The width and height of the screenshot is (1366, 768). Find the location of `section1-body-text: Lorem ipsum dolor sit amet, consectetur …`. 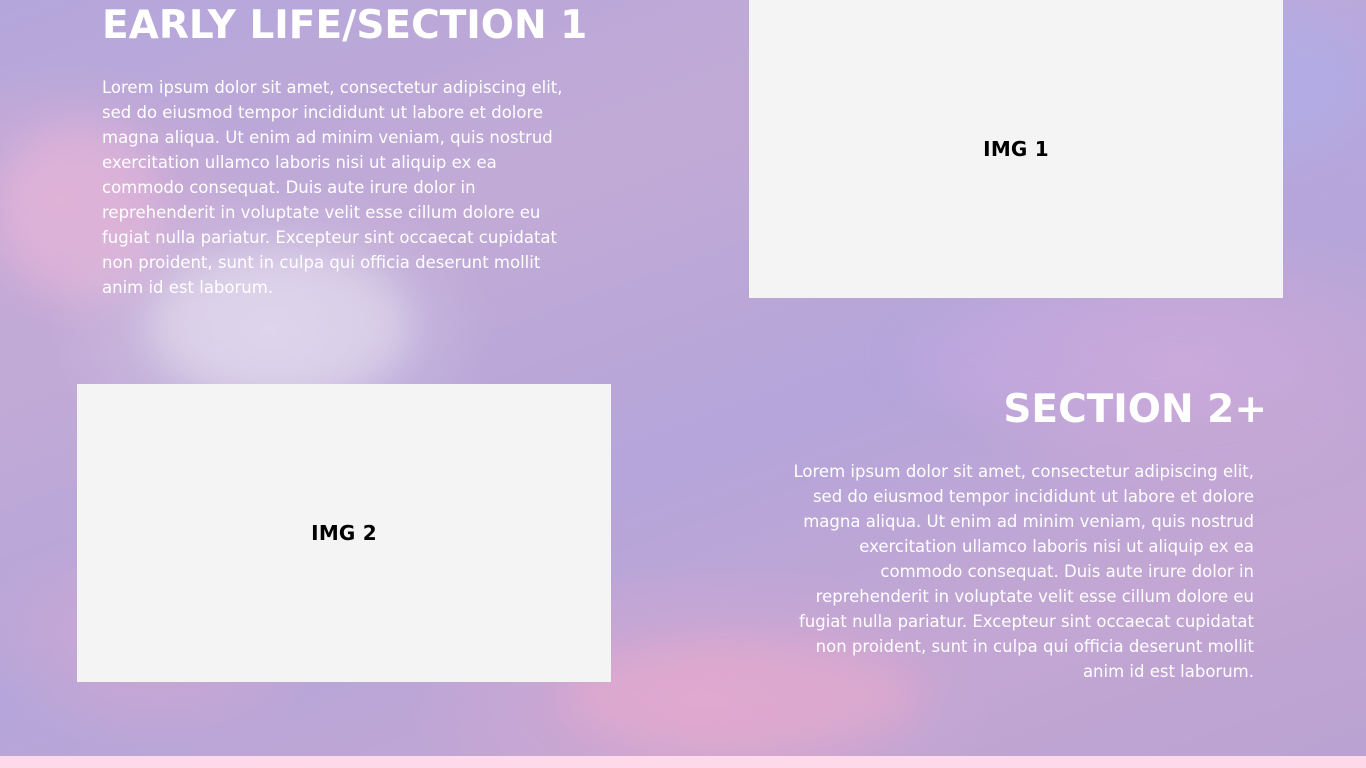

section1-body-text: Lorem ipsum dolor sit amet, consectetur … is located at coordinates (332, 187).